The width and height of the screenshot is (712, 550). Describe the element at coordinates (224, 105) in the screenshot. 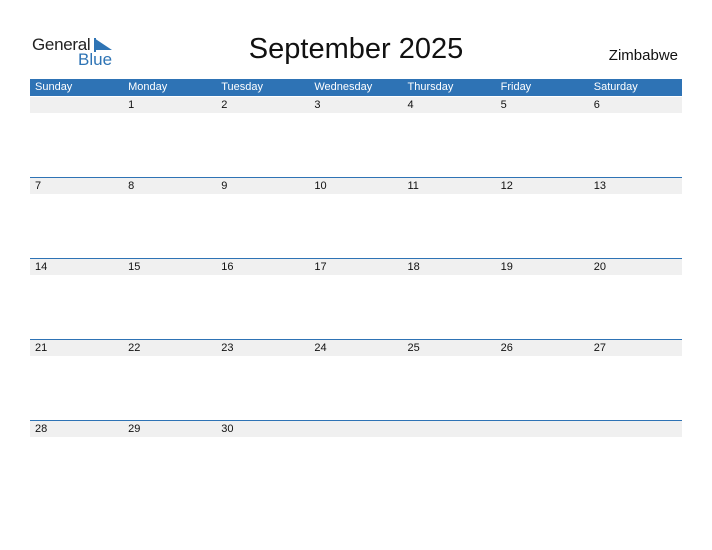

I see `day-cell: 2` at that location.